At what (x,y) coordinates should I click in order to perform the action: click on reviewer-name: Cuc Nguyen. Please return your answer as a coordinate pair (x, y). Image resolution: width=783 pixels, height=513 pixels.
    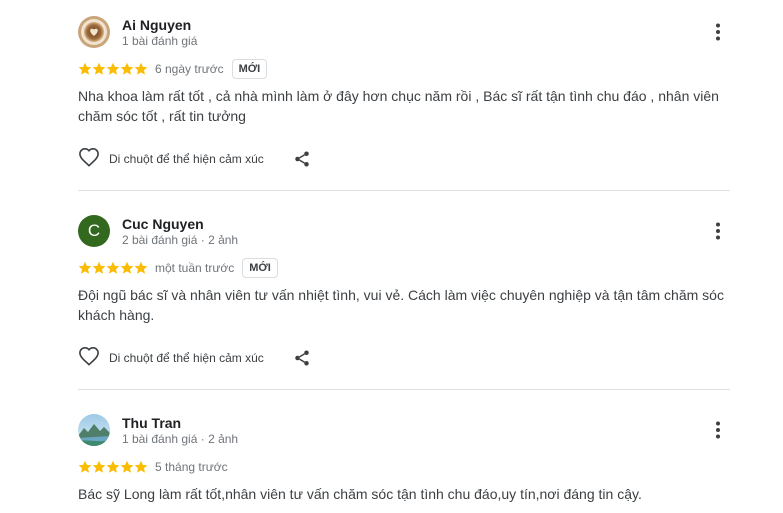
    Looking at the image, I should click on (163, 224).